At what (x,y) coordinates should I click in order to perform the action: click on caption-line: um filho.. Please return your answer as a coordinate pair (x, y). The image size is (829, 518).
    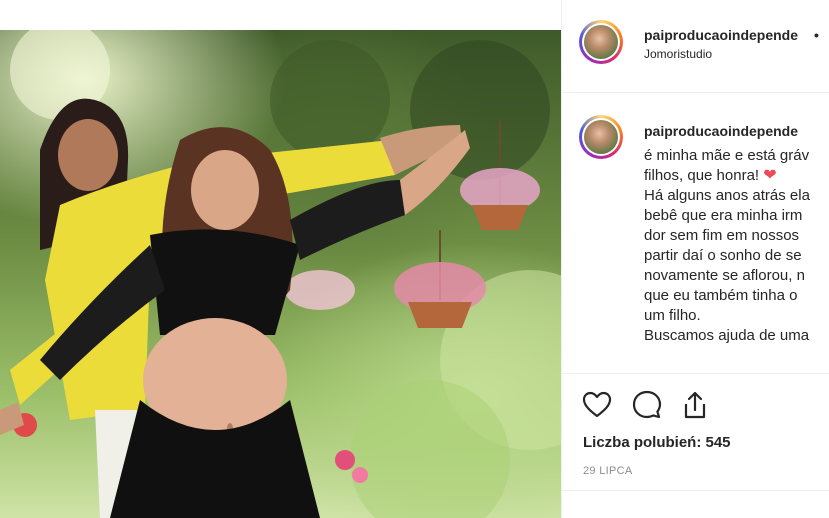
    Looking at the image, I should click on (672, 315).